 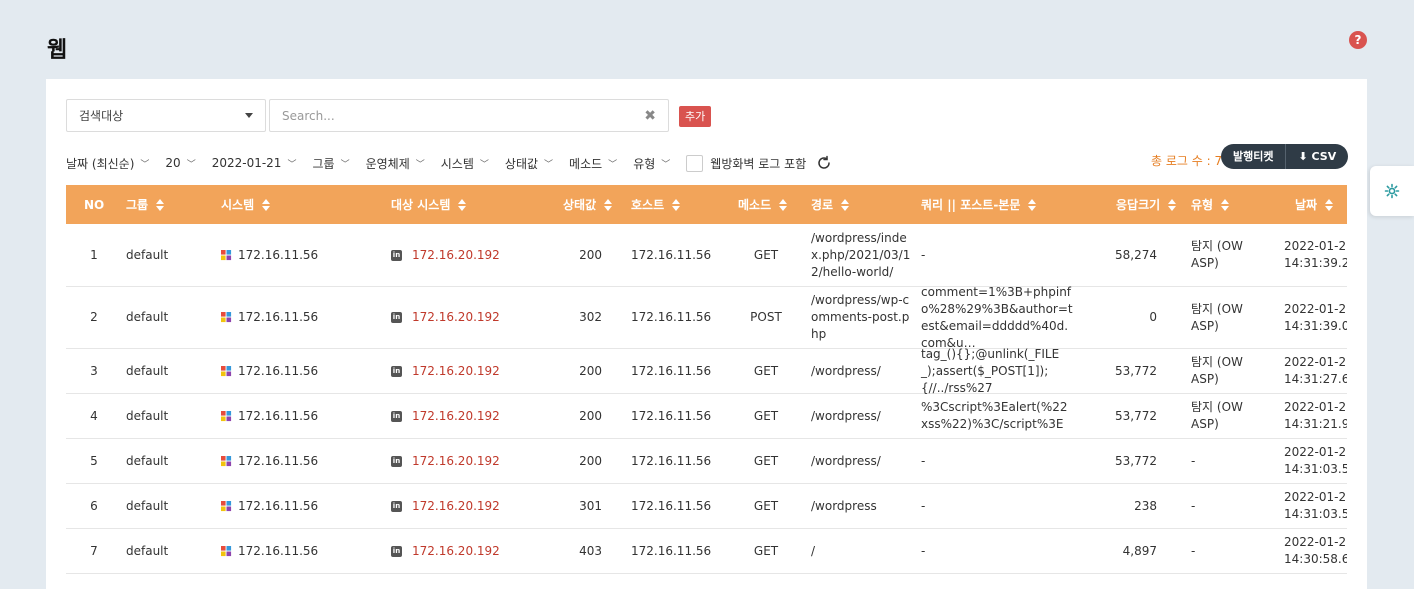 What do you see at coordinates (1315, 255) in the screenshot?
I see `cell-date: 2022-01-21 14:31:39.258` at bounding box center [1315, 255].